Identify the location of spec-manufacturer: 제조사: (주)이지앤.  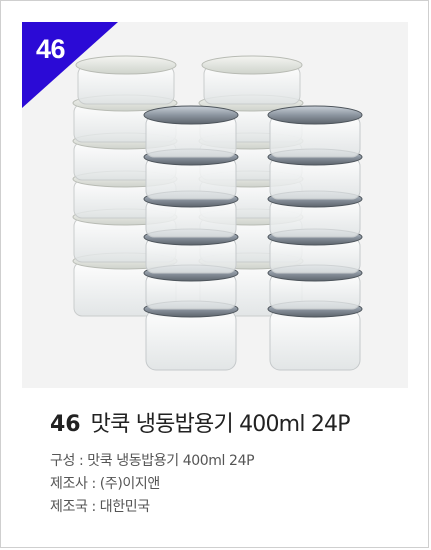
(152, 484).